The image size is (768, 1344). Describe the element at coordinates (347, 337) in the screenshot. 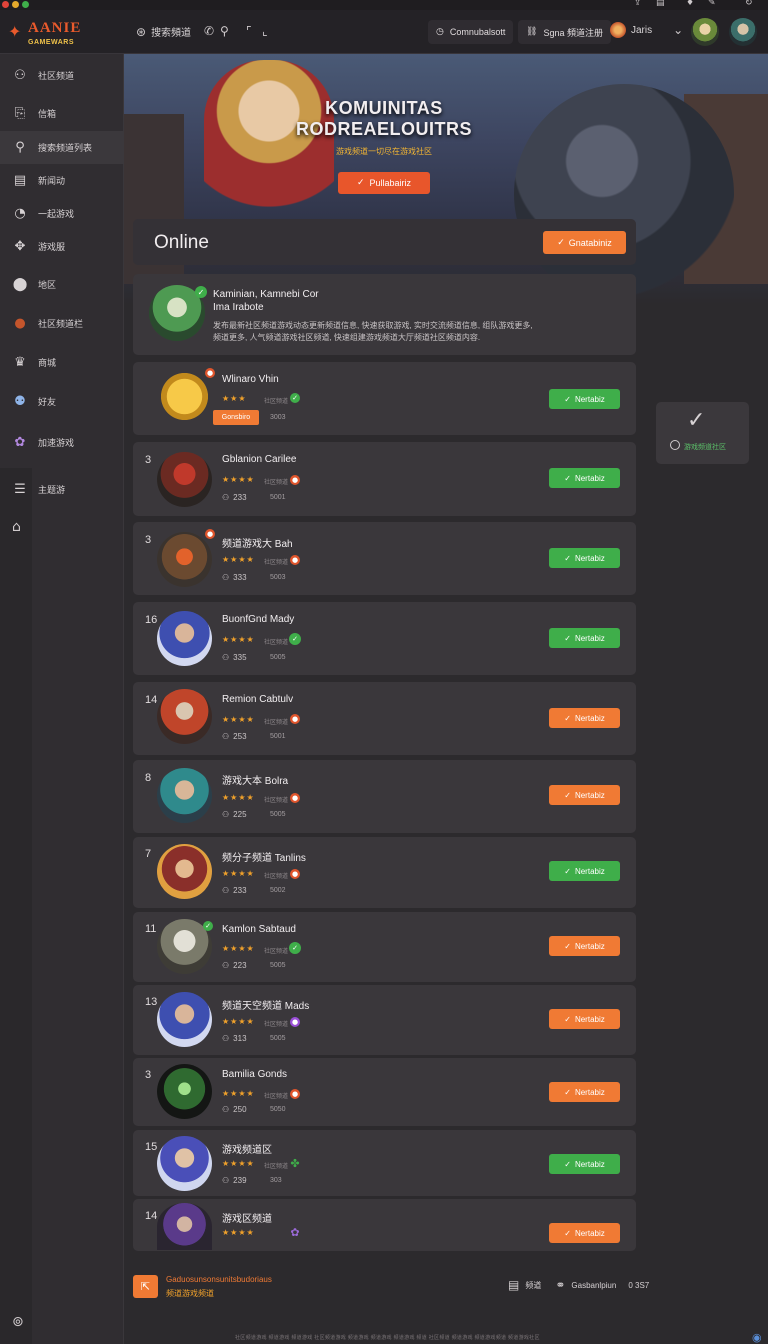

I see `featured-desc-line2: 频道更多, 人气频道游戏社区频道, 快速组建游戏频道大厅频道社区频道内容.` at that location.